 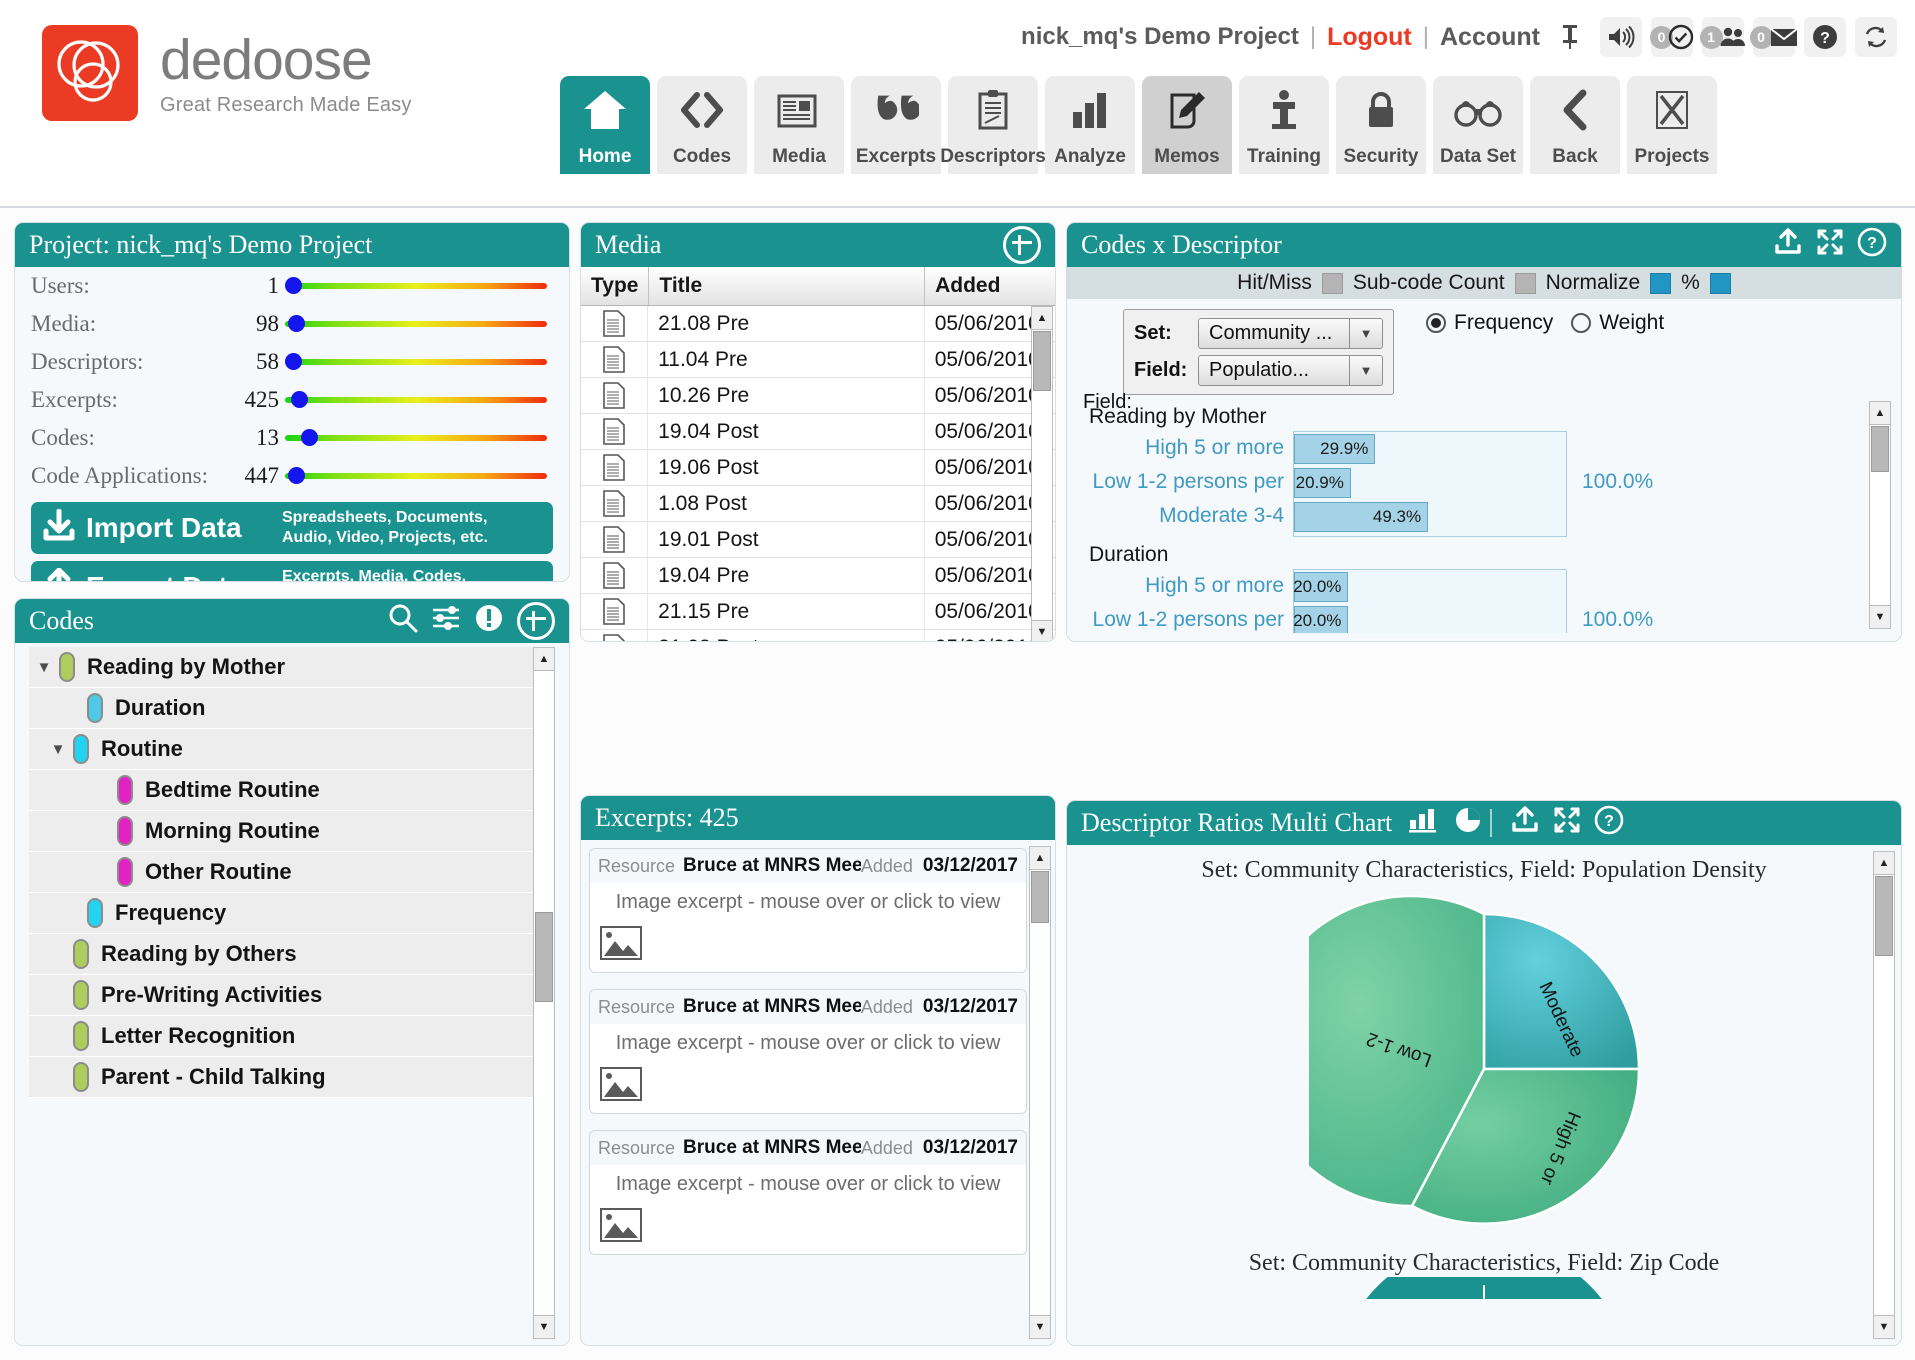 I want to click on table-row: 19.04 Pre 05/06/2010, so click(x=818, y=576).